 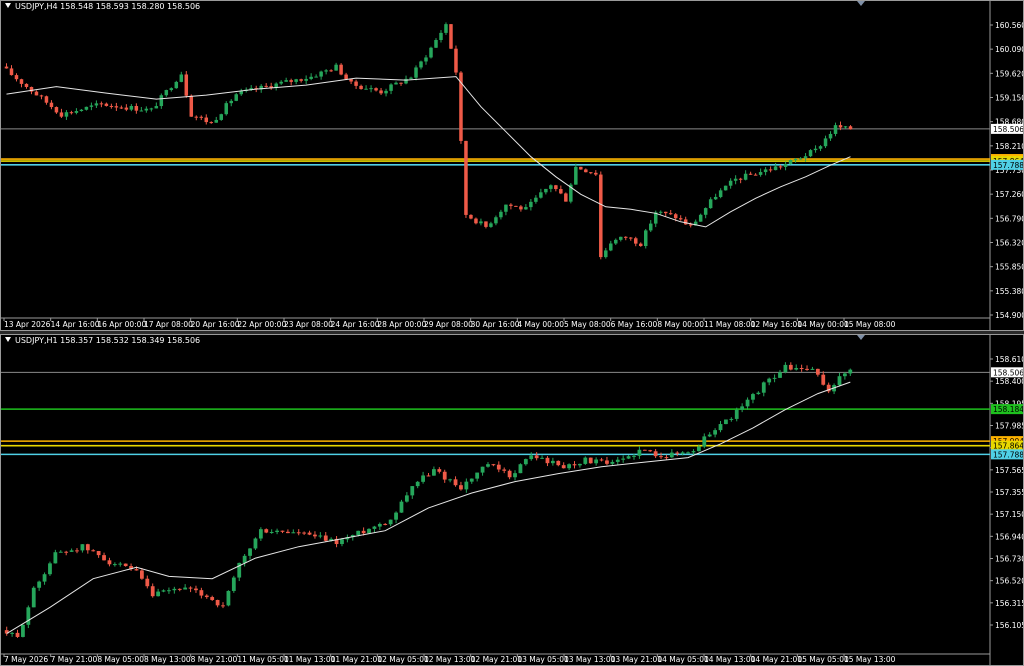 What do you see at coordinates (730, 659) in the screenshot?
I see `x-tick-label: 14 May 13:00` at bounding box center [730, 659].